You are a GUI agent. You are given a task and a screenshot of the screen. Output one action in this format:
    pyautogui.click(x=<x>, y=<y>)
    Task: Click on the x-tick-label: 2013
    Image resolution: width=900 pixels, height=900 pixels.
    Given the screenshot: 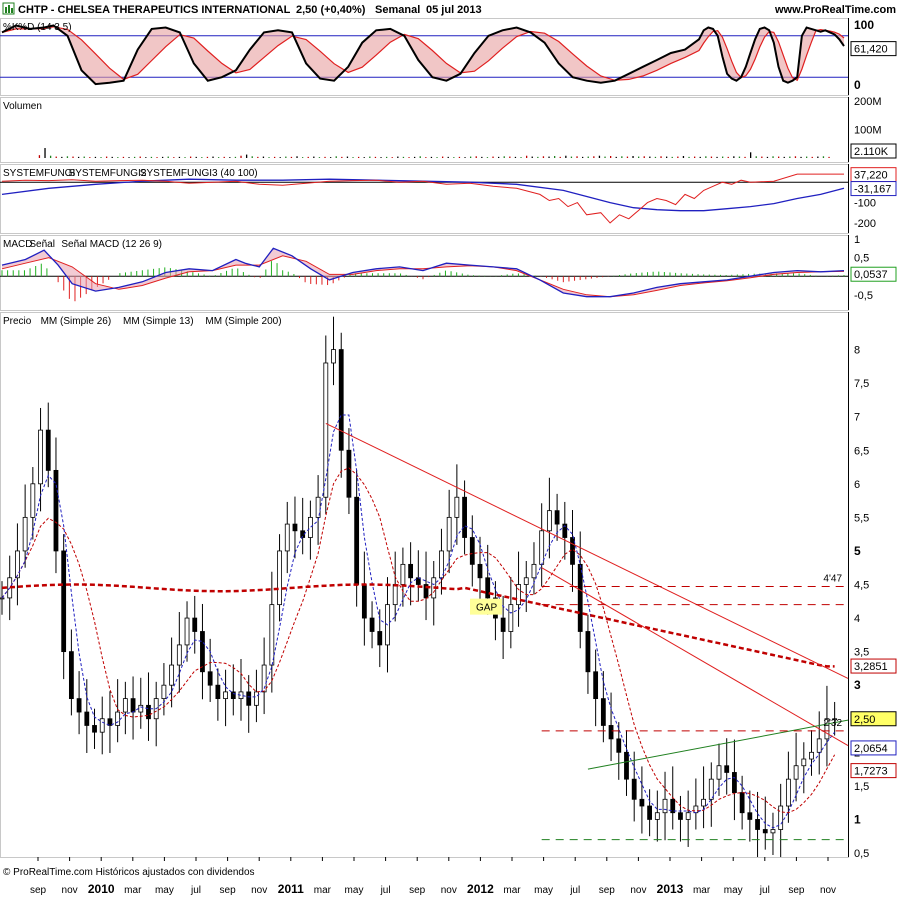 What is the action you would take?
    pyautogui.click(x=670, y=889)
    